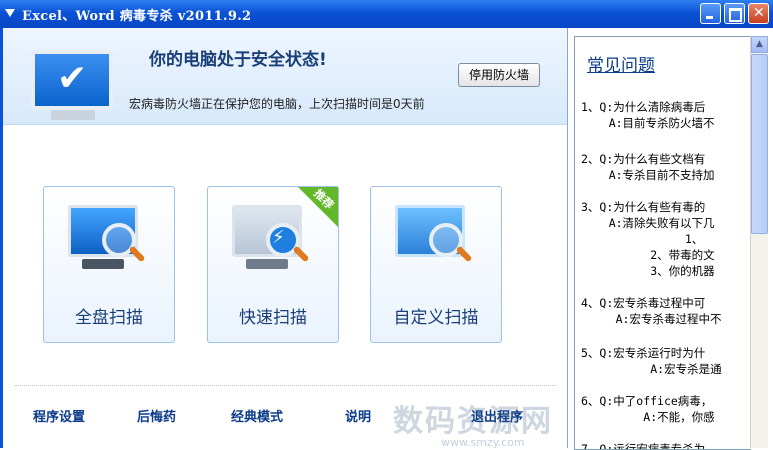 This screenshot has width=773, height=450. Describe the element at coordinates (358, 415) in the screenshot. I see `instructions-link: 说明` at that location.